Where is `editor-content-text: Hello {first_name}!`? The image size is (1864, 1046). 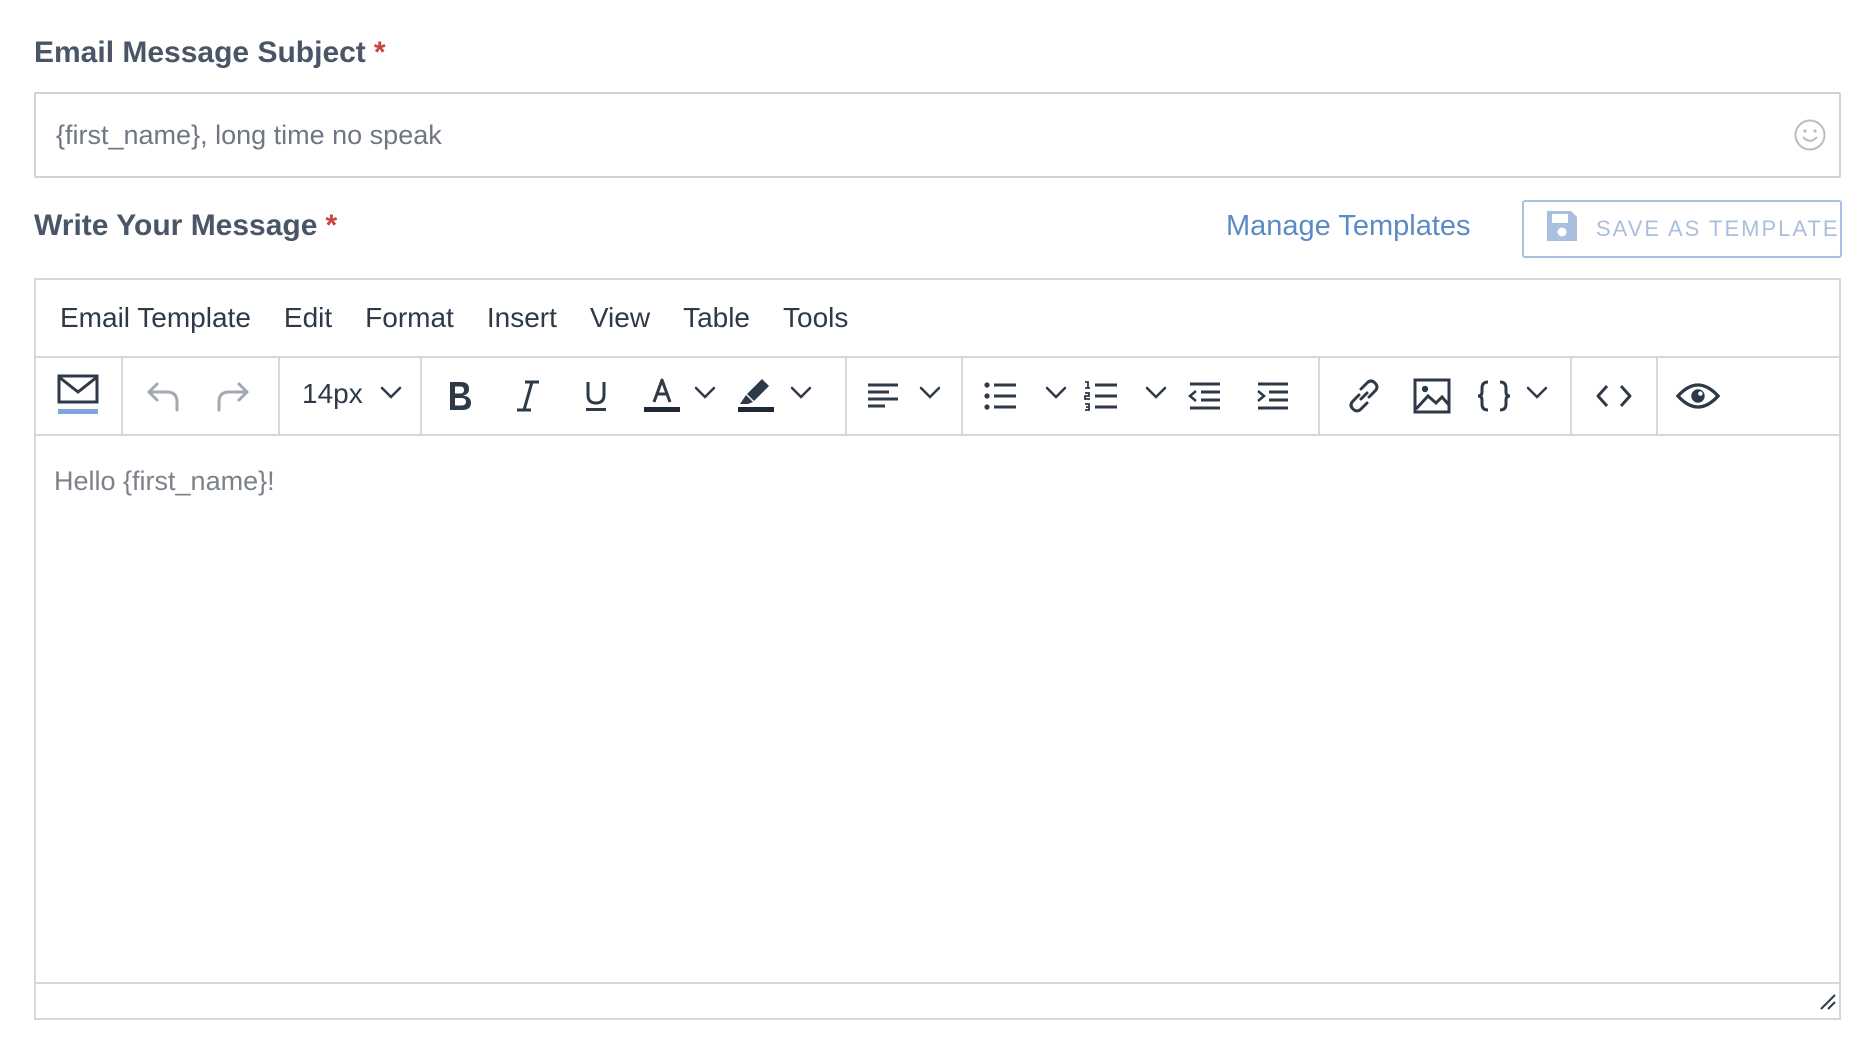
editor-content-text: Hello {first_name}! is located at coordinates (164, 481).